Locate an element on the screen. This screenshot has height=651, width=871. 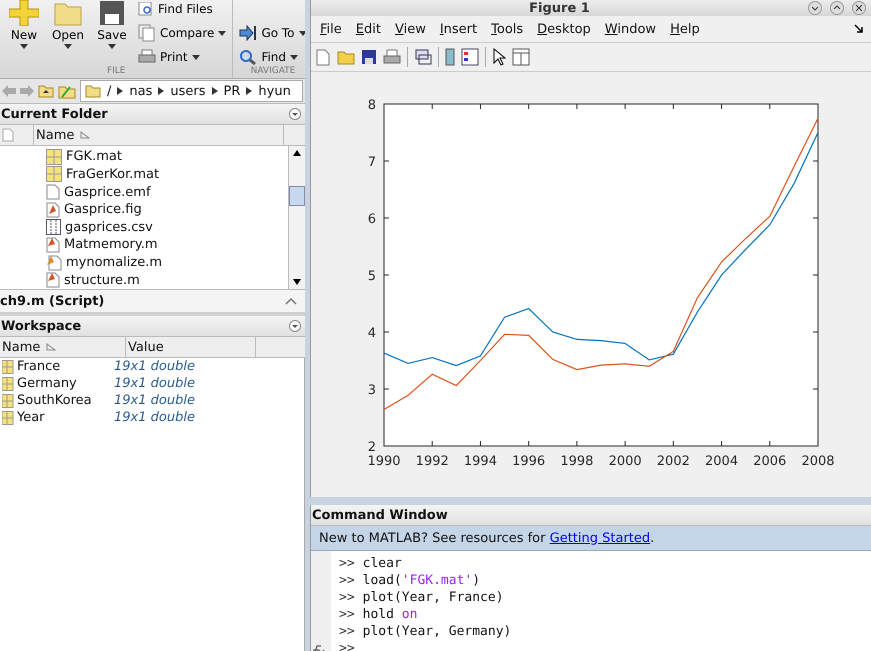
function-file-icon is located at coordinates (54, 262).